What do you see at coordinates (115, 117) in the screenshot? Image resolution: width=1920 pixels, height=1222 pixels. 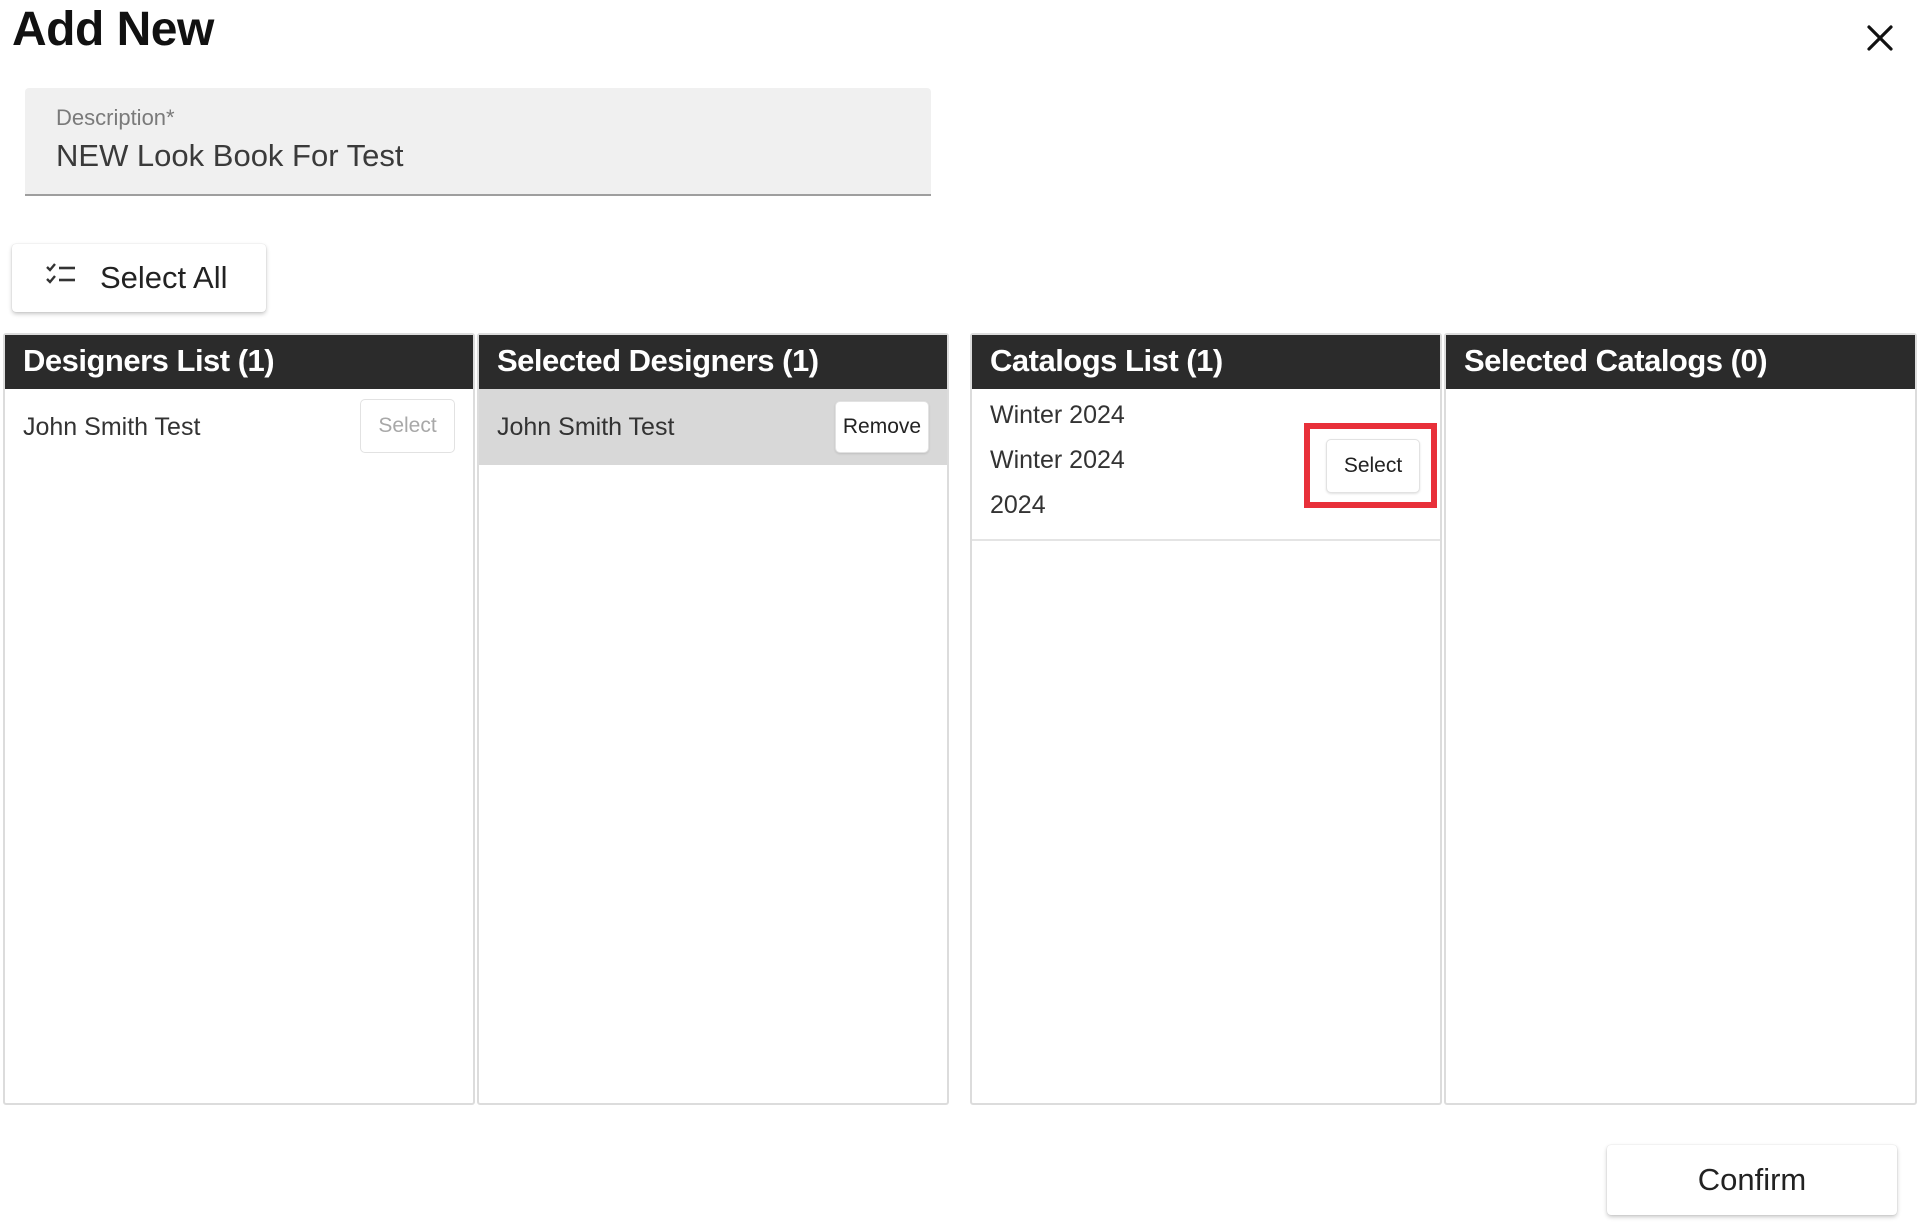 I see `description-label: Description*` at bounding box center [115, 117].